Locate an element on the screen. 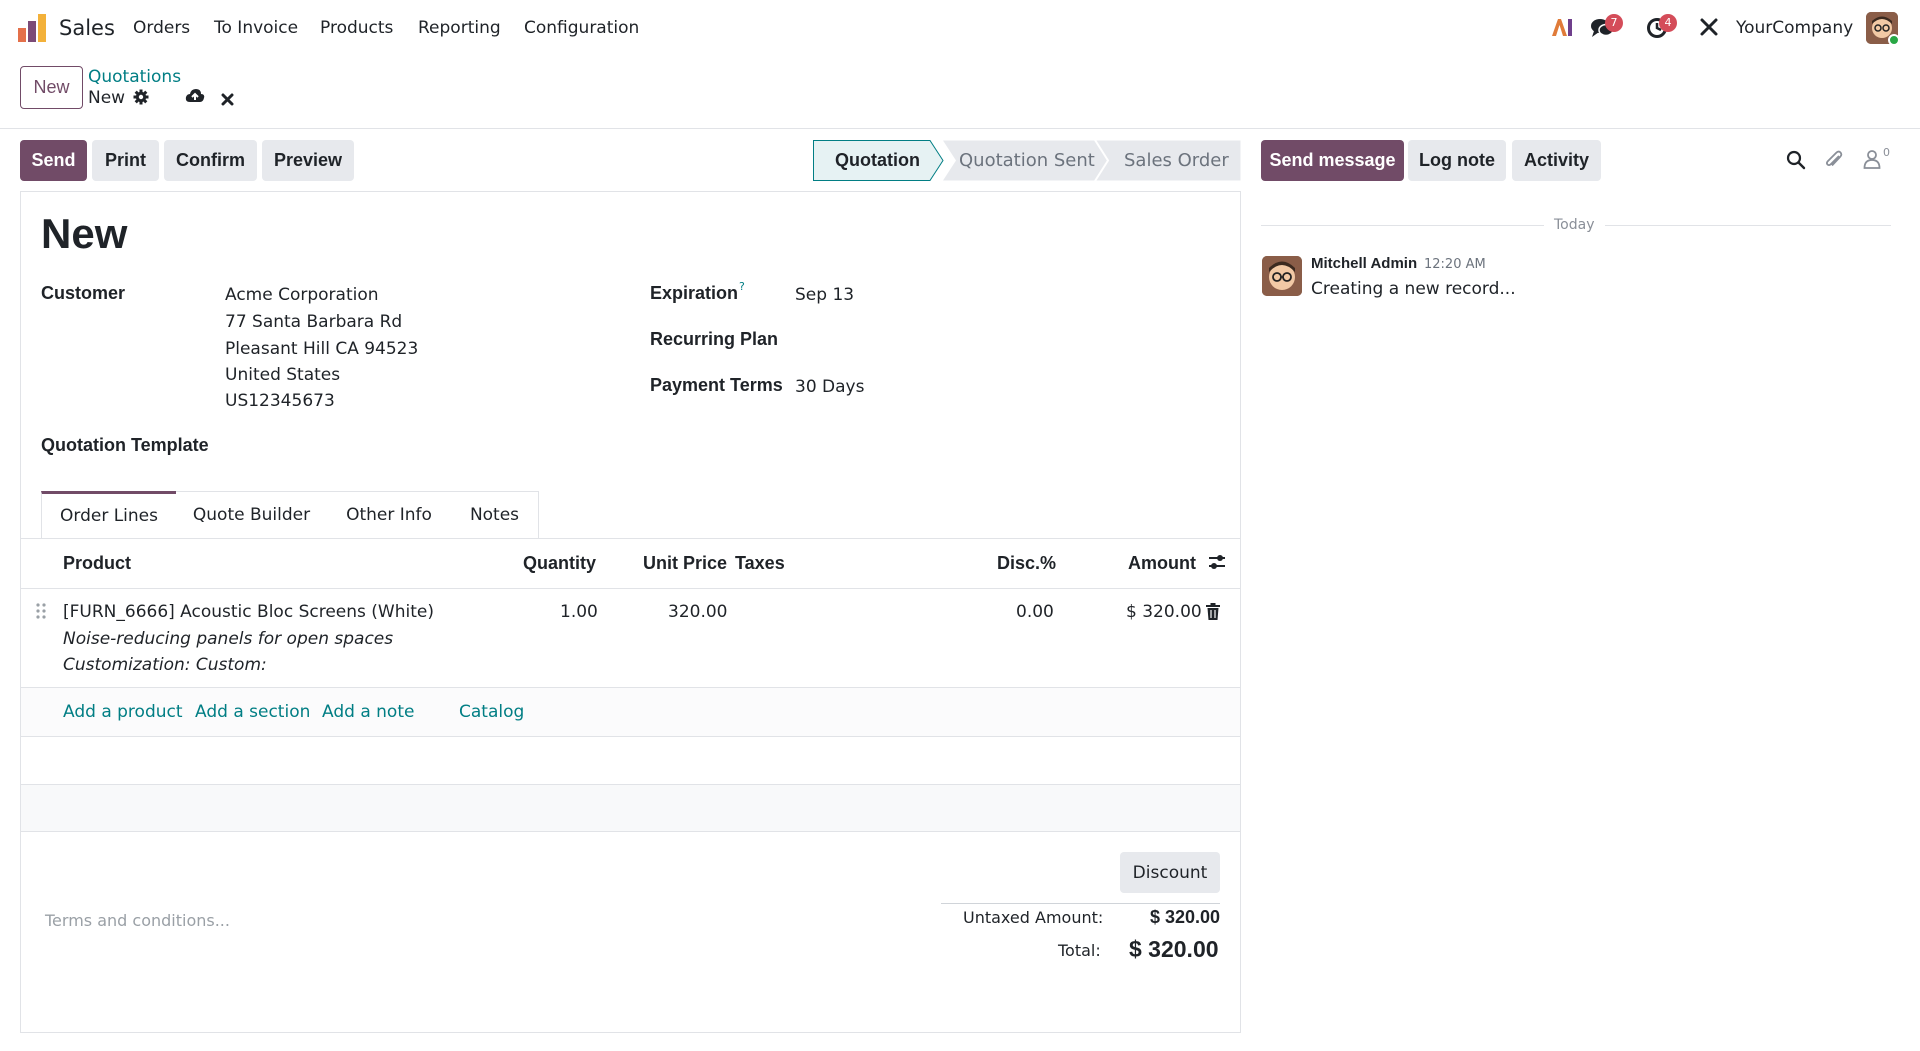 This screenshot has width=1920, height=1051. new-record-button: New is located at coordinates (51, 87).